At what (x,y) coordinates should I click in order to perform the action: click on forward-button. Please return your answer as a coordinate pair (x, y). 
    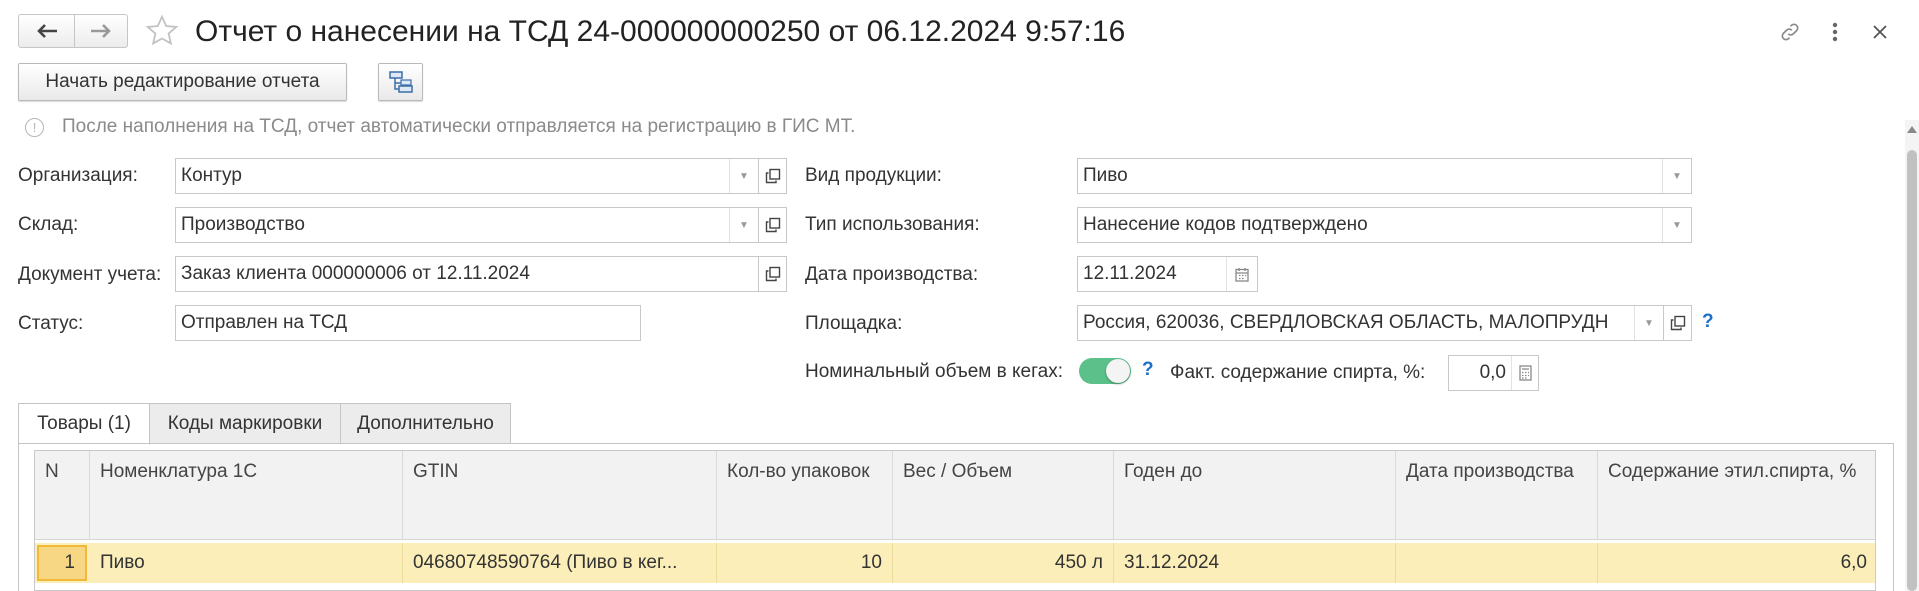
    Looking at the image, I should click on (101, 31).